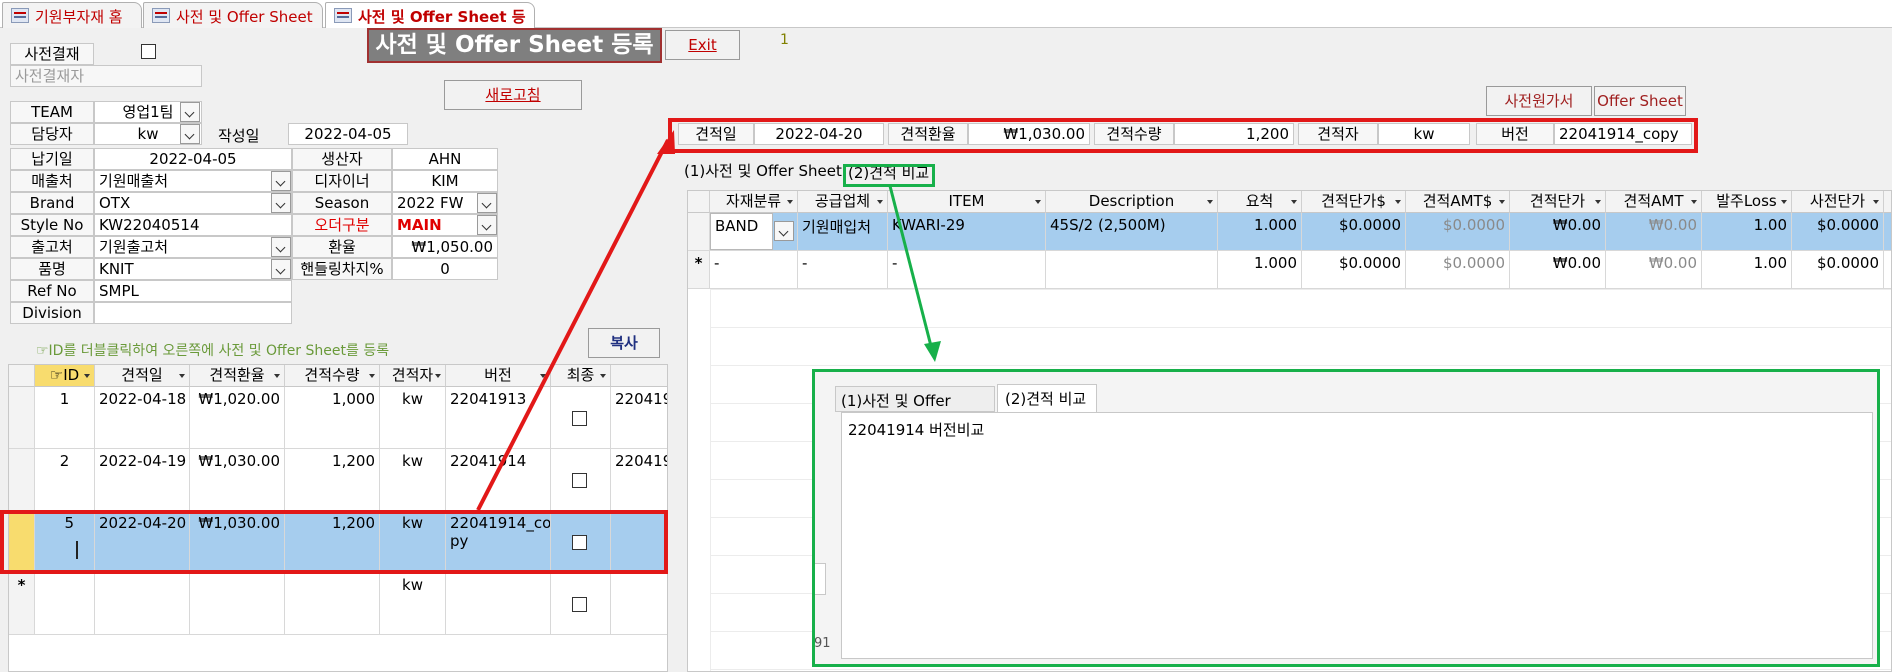  Describe the element at coordinates (65, 418) in the screenshot. I see `cell-id: 1` at that location.